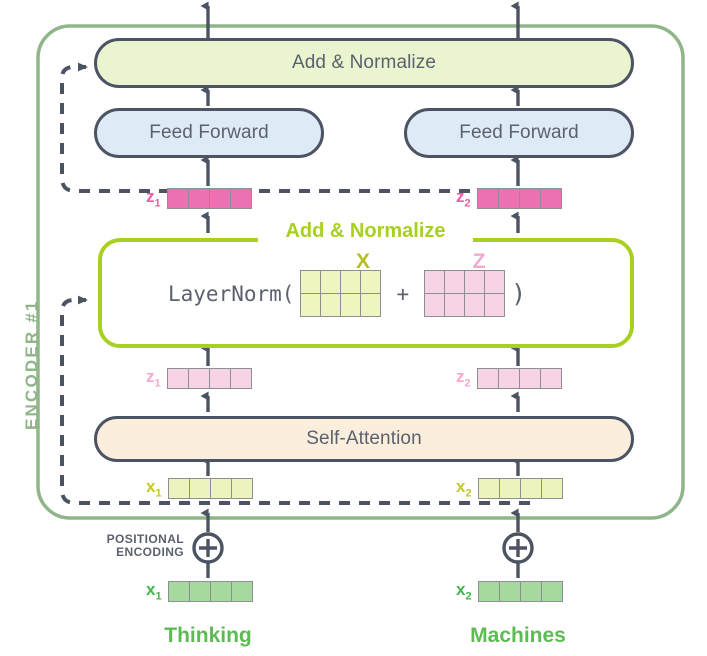 Image resolution: width=707 pixels, height=656 pixels. What do you see at coordinates (362, 261) in the screenshot?
I see `matrix-x-label: X` at bounding box center [362, 261].